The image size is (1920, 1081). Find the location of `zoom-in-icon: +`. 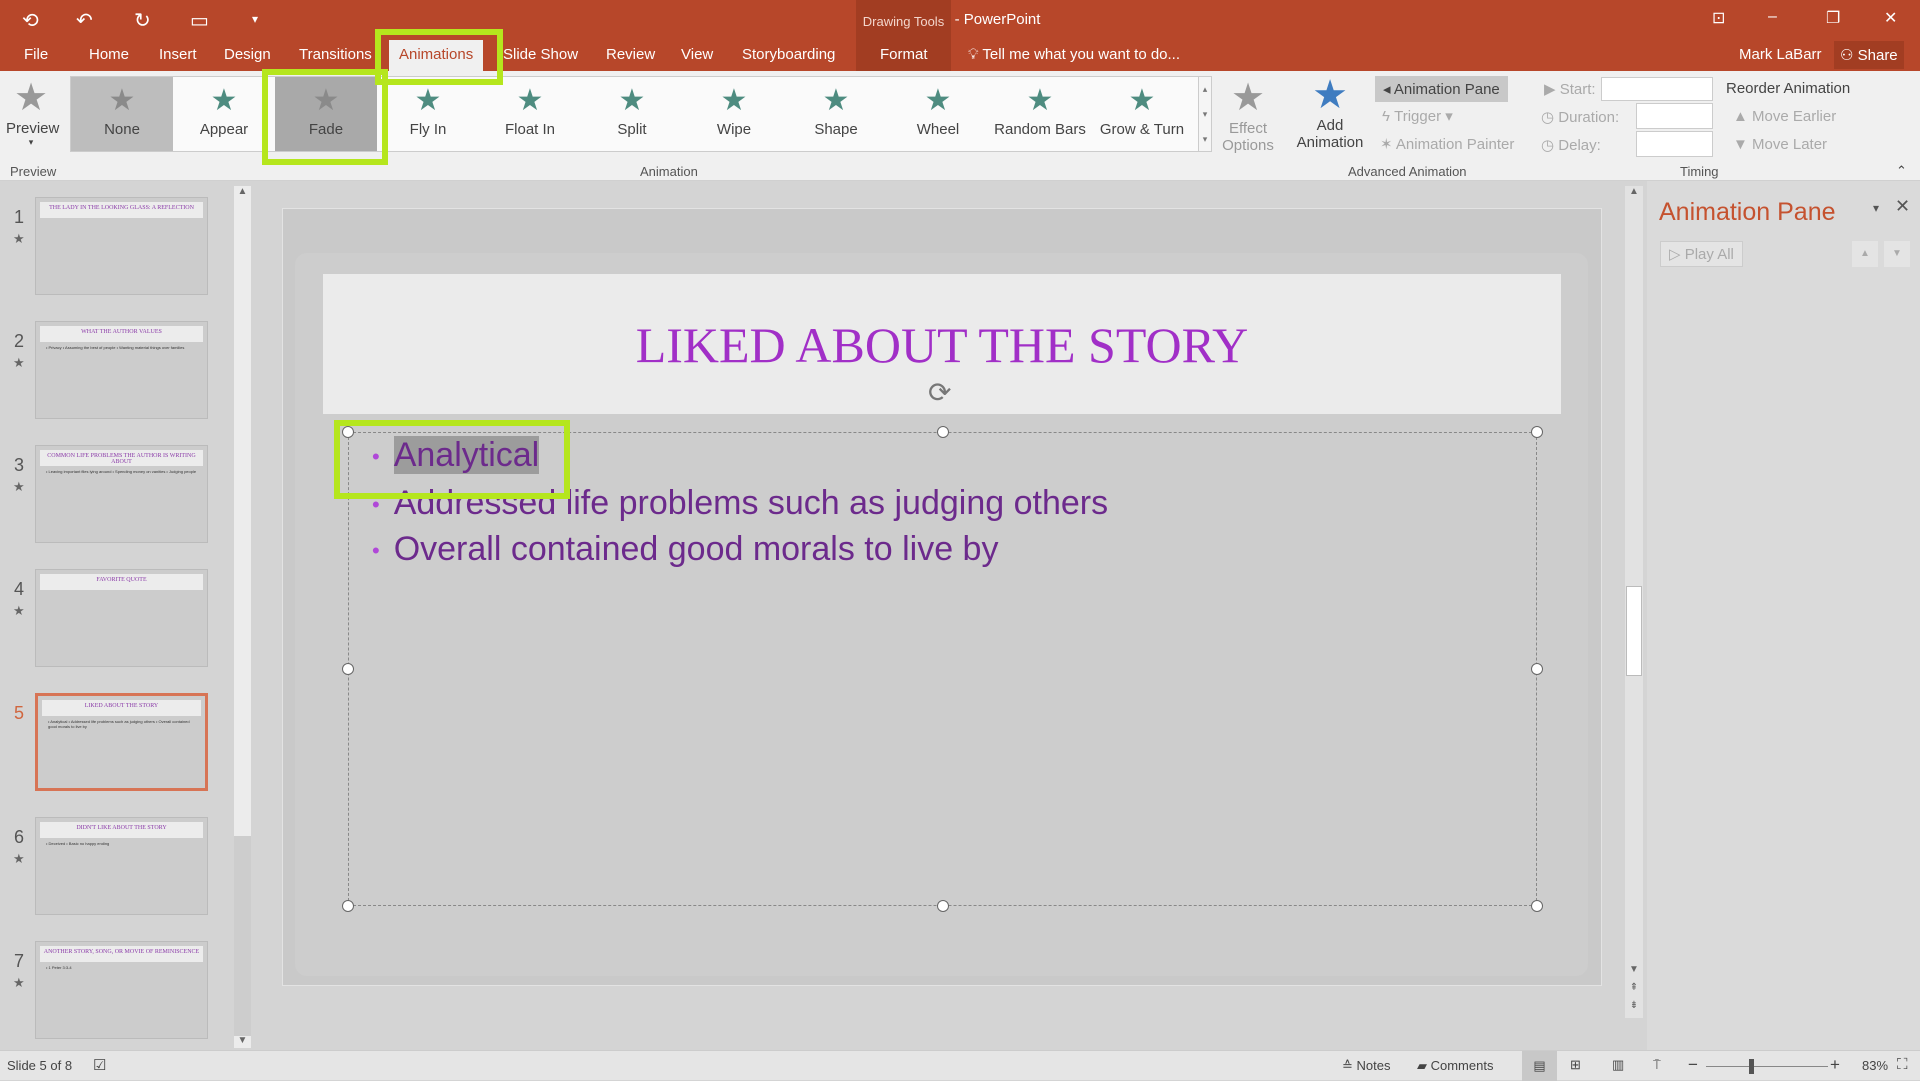

zoom-in-icon: + is located at coordinates (1835, 1065).